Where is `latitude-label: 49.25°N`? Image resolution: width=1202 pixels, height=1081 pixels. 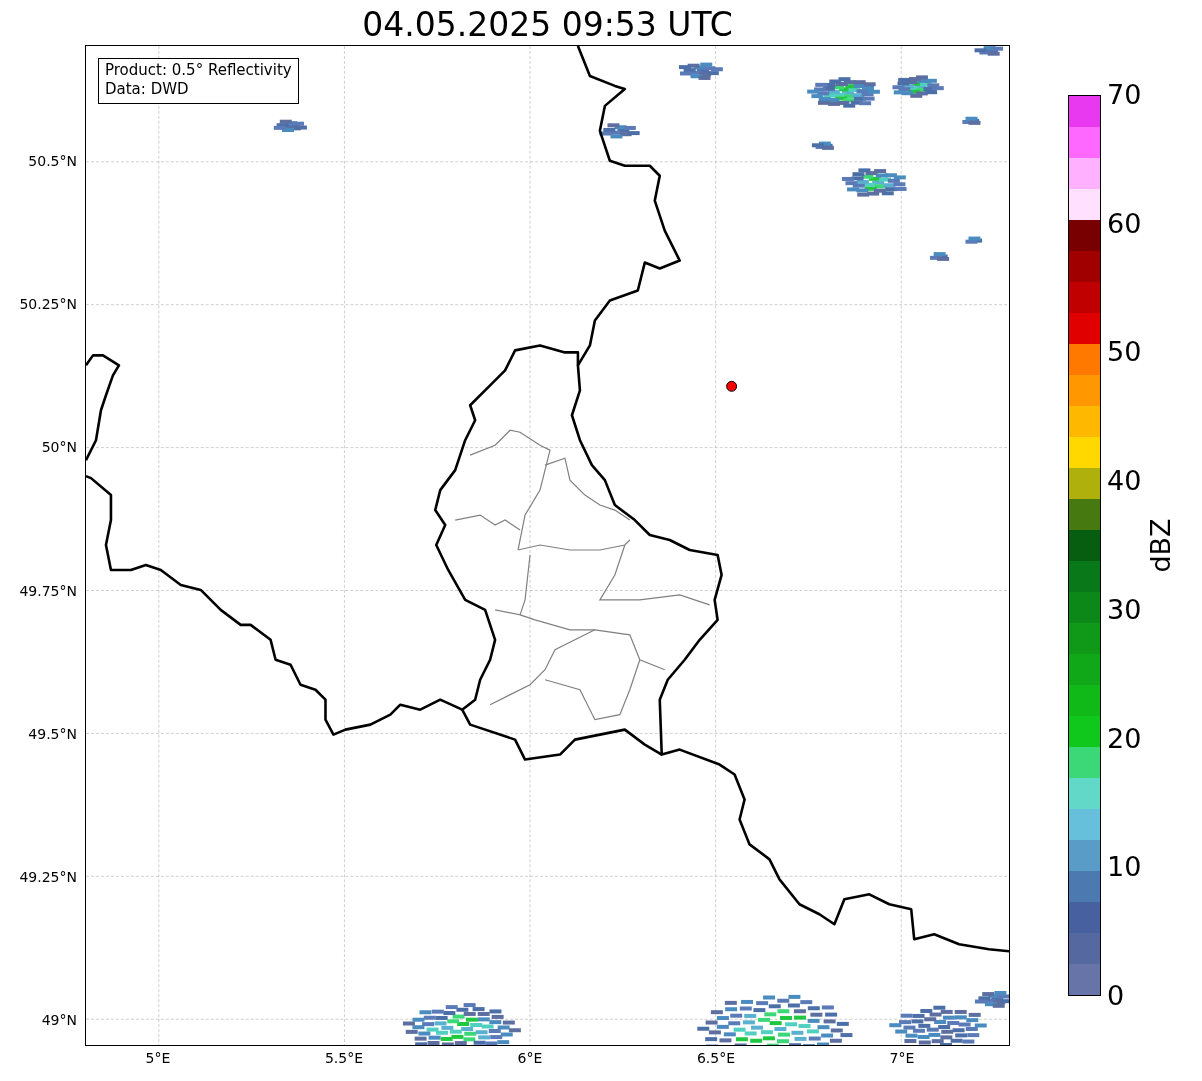 latitude-label: 49.25°N is located at coordinates (48, 877).